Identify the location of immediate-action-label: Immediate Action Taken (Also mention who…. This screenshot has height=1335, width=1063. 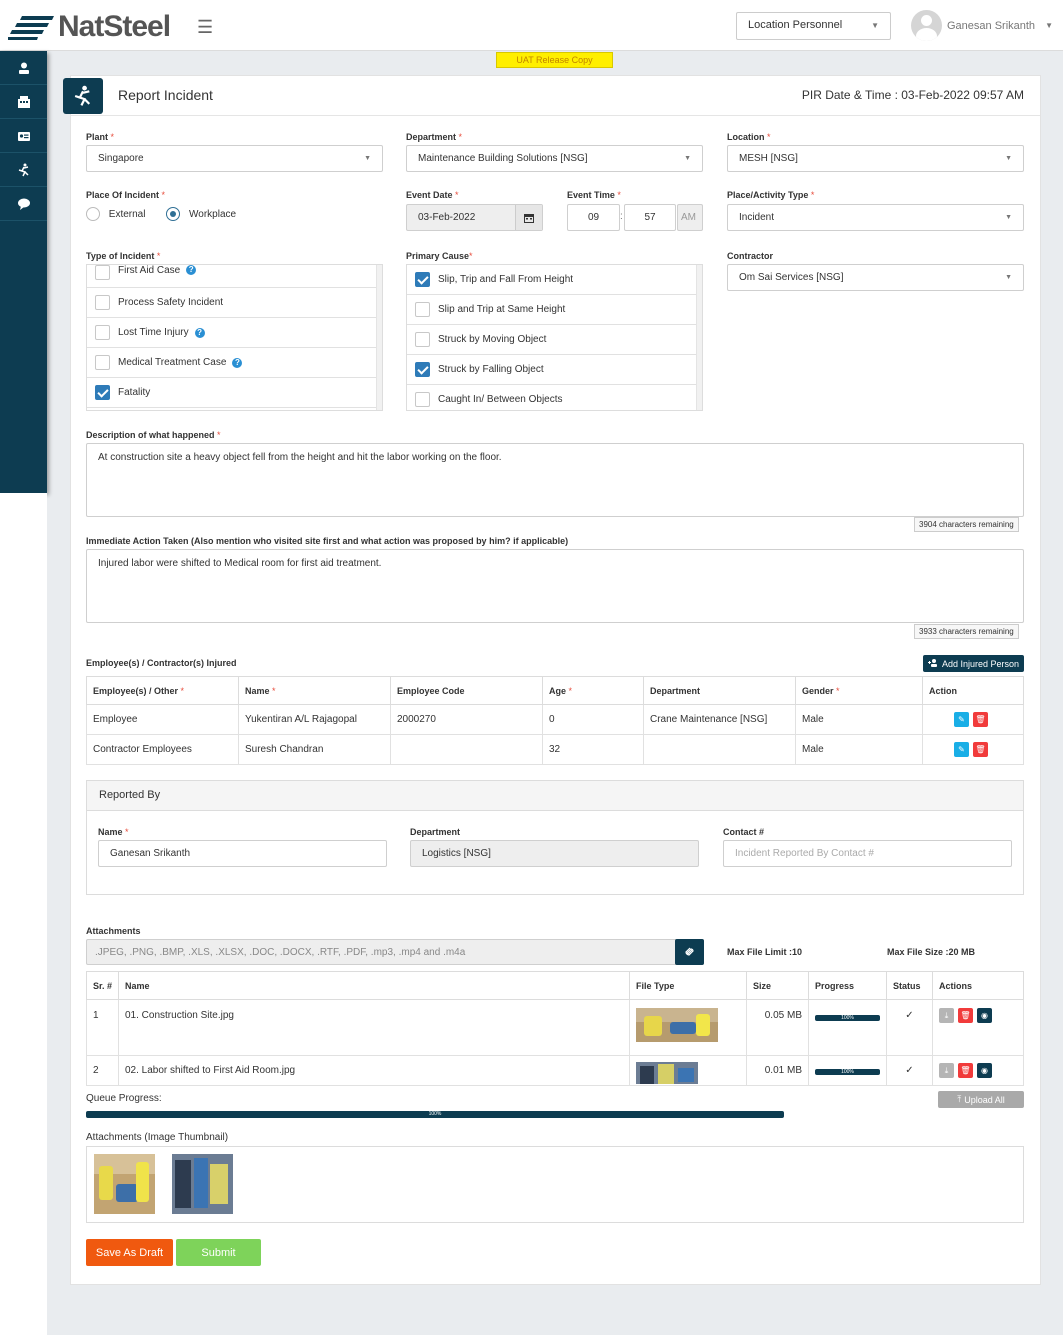
(327, 541).